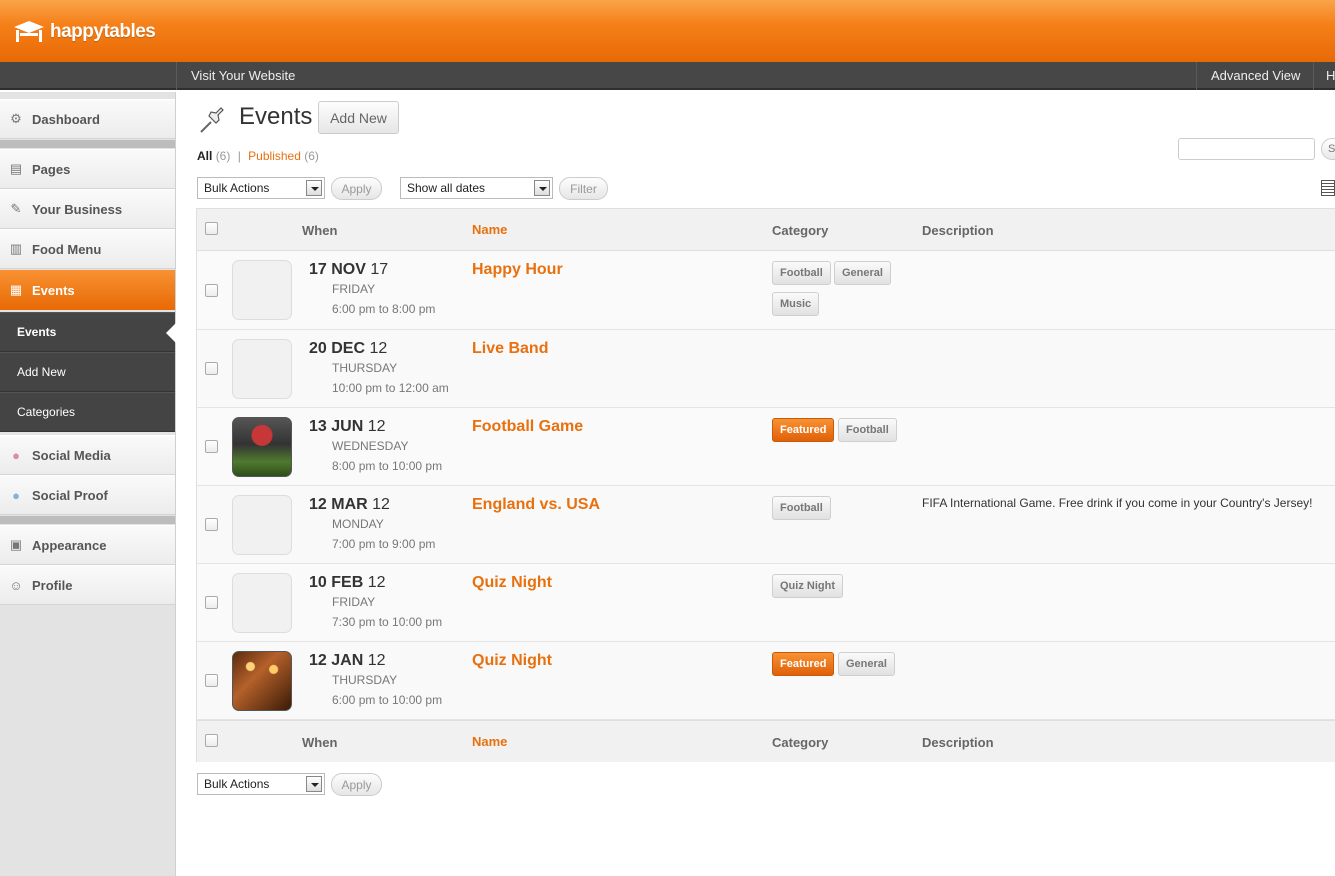  I want to click on filter-button: Filter, so click(583, 188).